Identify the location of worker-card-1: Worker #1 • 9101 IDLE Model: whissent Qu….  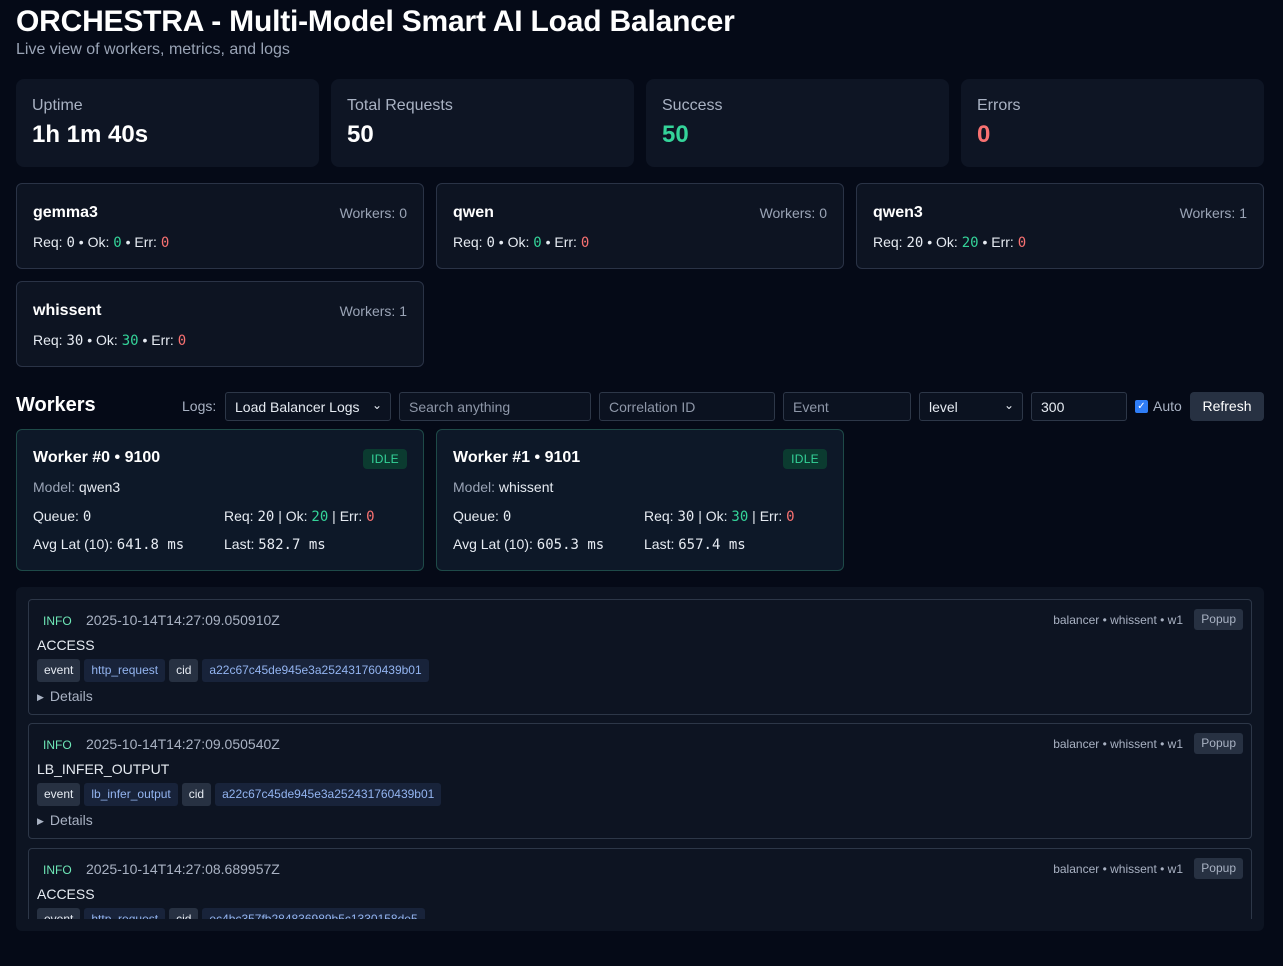
(640, 500).